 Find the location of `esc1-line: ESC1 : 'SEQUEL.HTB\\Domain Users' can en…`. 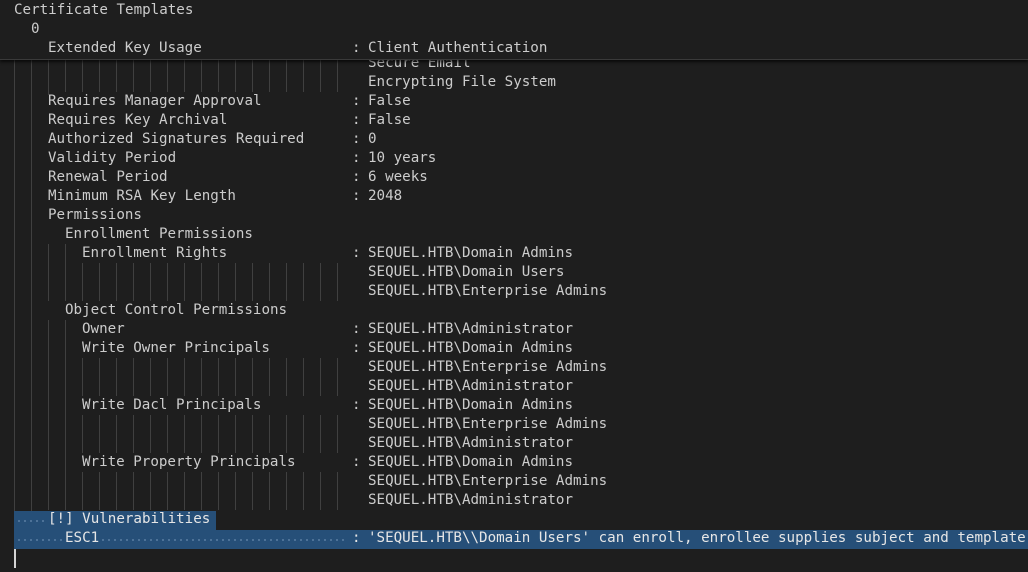

esc1-line: ESC1 : 'SEQUEL.HTB\\Domain Users' can en… is located at coordinates (514, 538).